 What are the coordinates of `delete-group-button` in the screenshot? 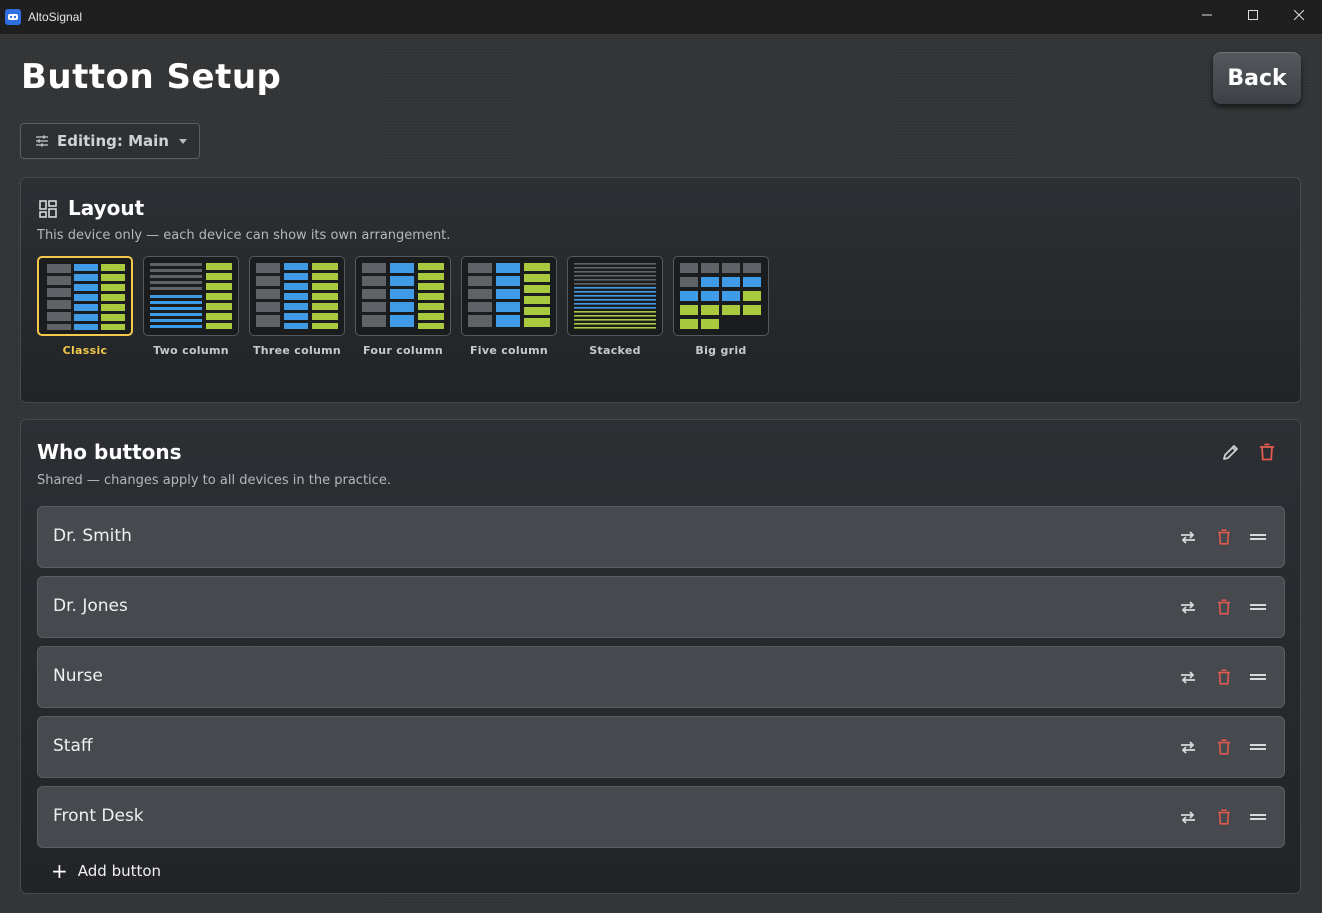 It's located at (1267, 452).